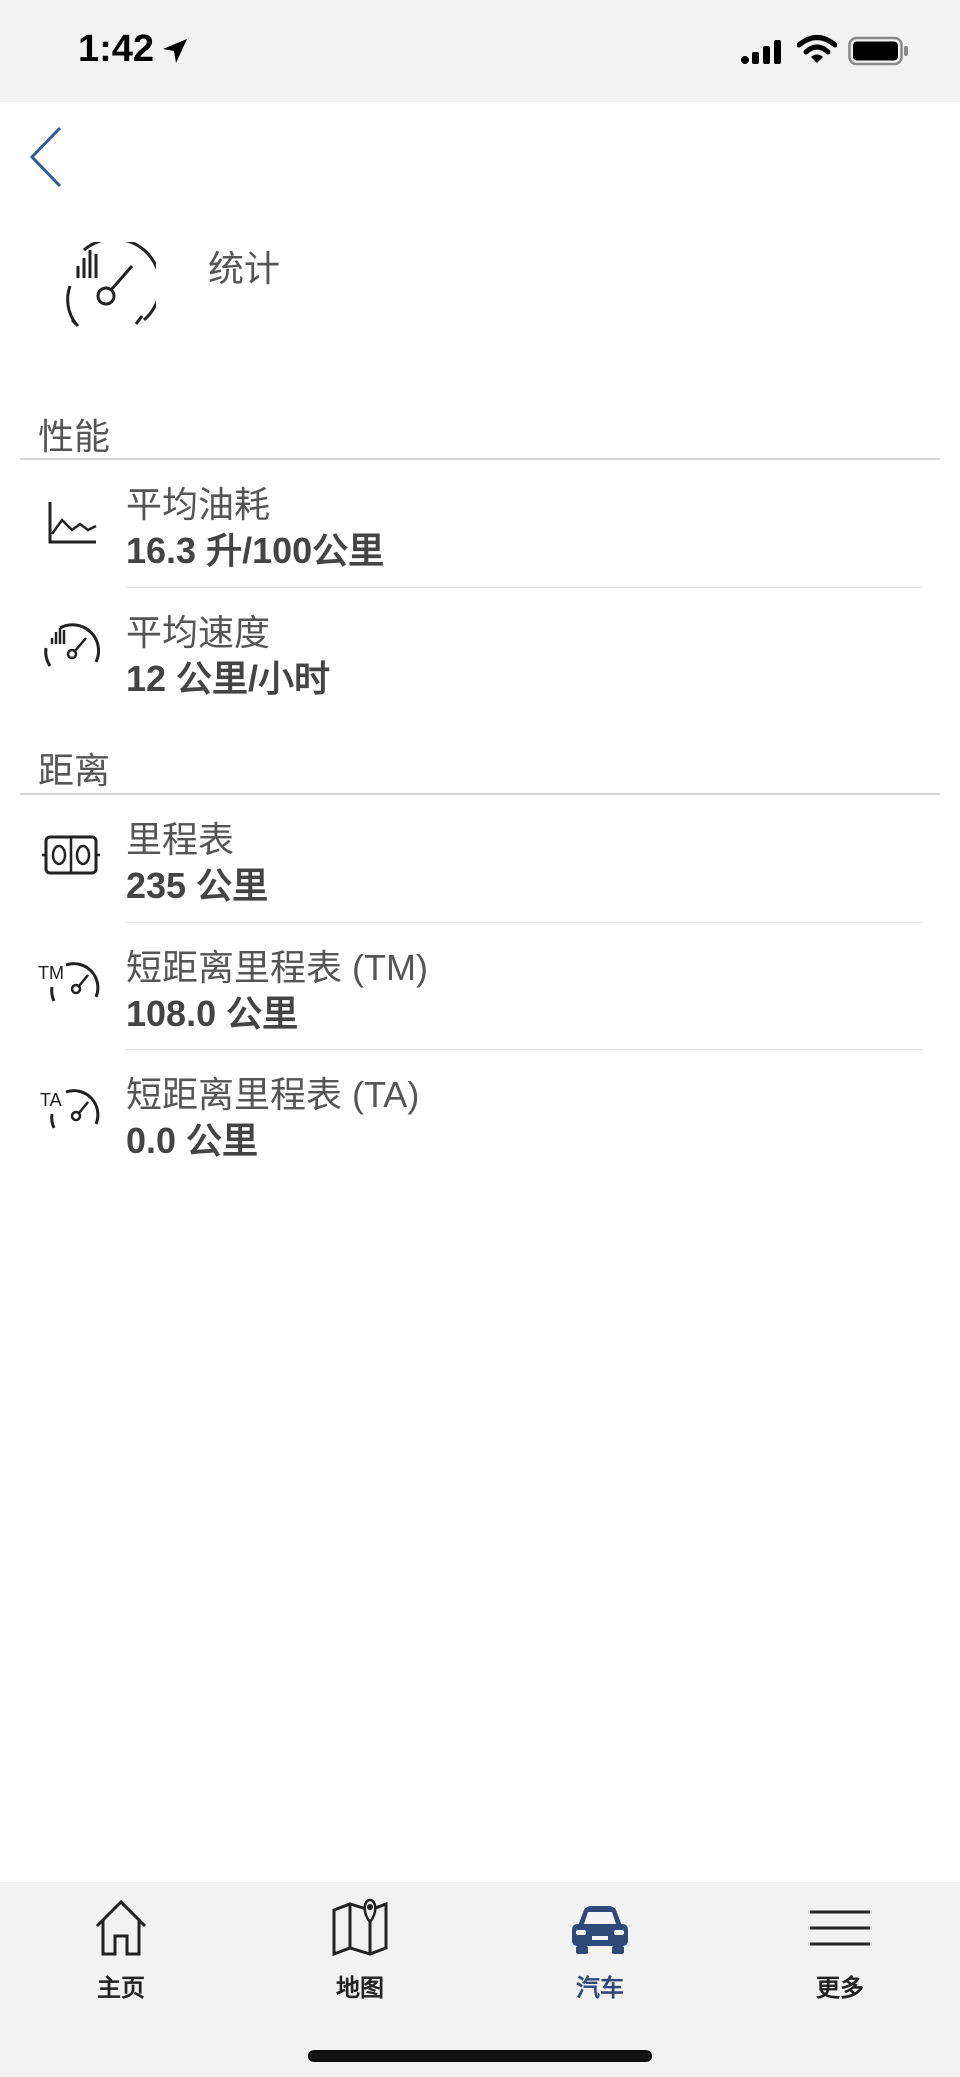 This screenshot has width=960, height=2077. What do you see at coordinates (600, 1988) in the screenshot?
I see `tab-label: 汽车` at bounding box center [600, 1988].